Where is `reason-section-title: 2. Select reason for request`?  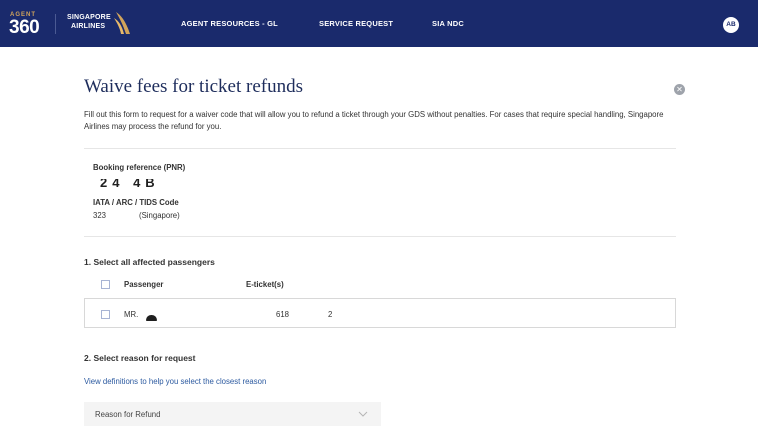 reason-section-title: 2. Select reason for request is located at coordinates (140, 358).